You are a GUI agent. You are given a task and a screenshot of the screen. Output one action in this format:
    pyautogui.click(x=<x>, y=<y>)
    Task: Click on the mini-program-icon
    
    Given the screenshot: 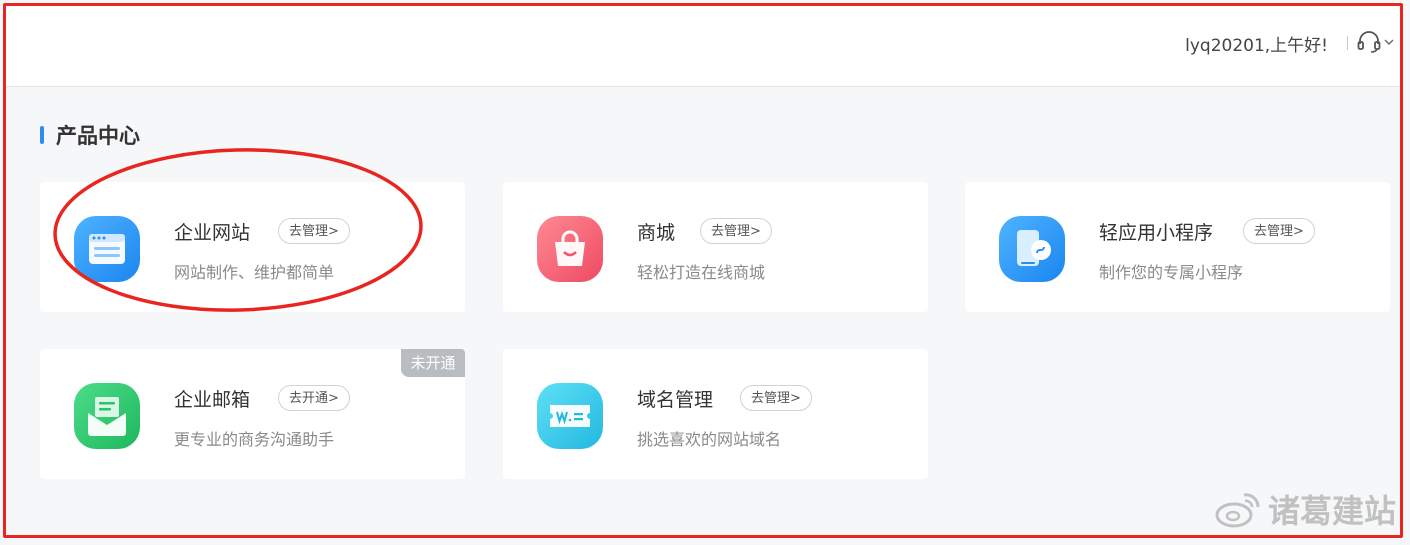 What is the action you would take?
    pyautogui.click(x=1032, y=249)
    